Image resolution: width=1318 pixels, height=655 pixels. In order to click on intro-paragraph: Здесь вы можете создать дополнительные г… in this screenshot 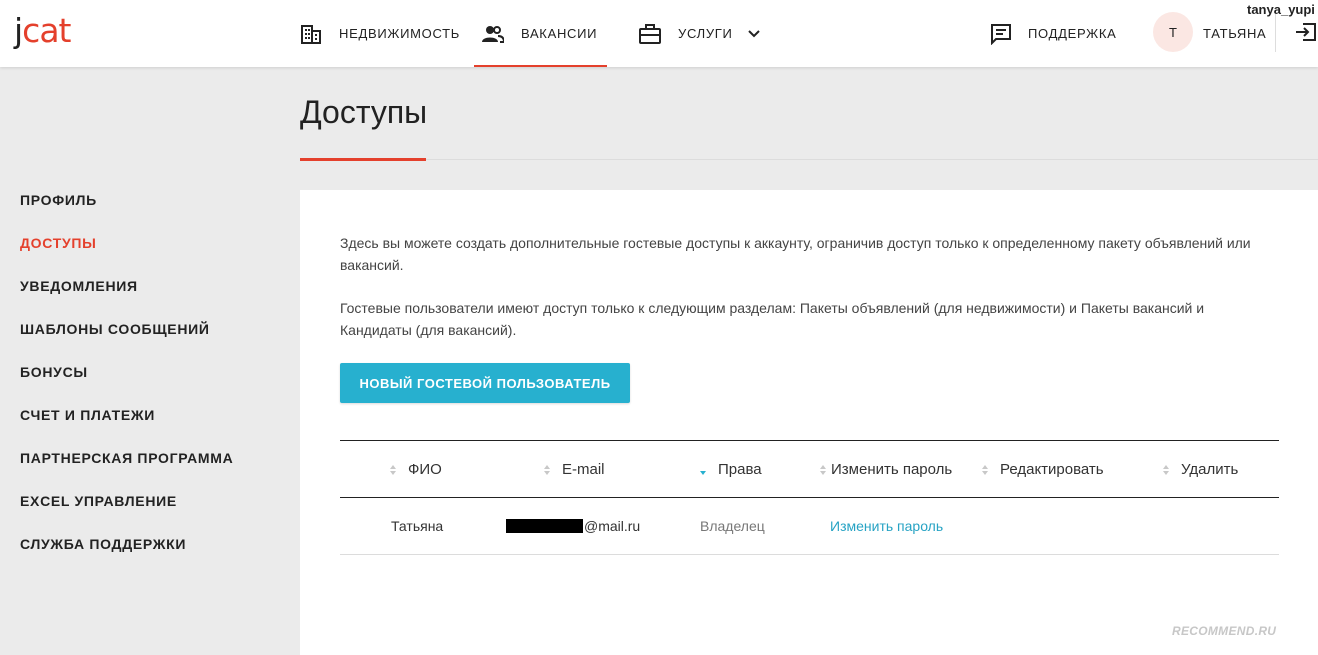, I will do `click(795, 254)`.